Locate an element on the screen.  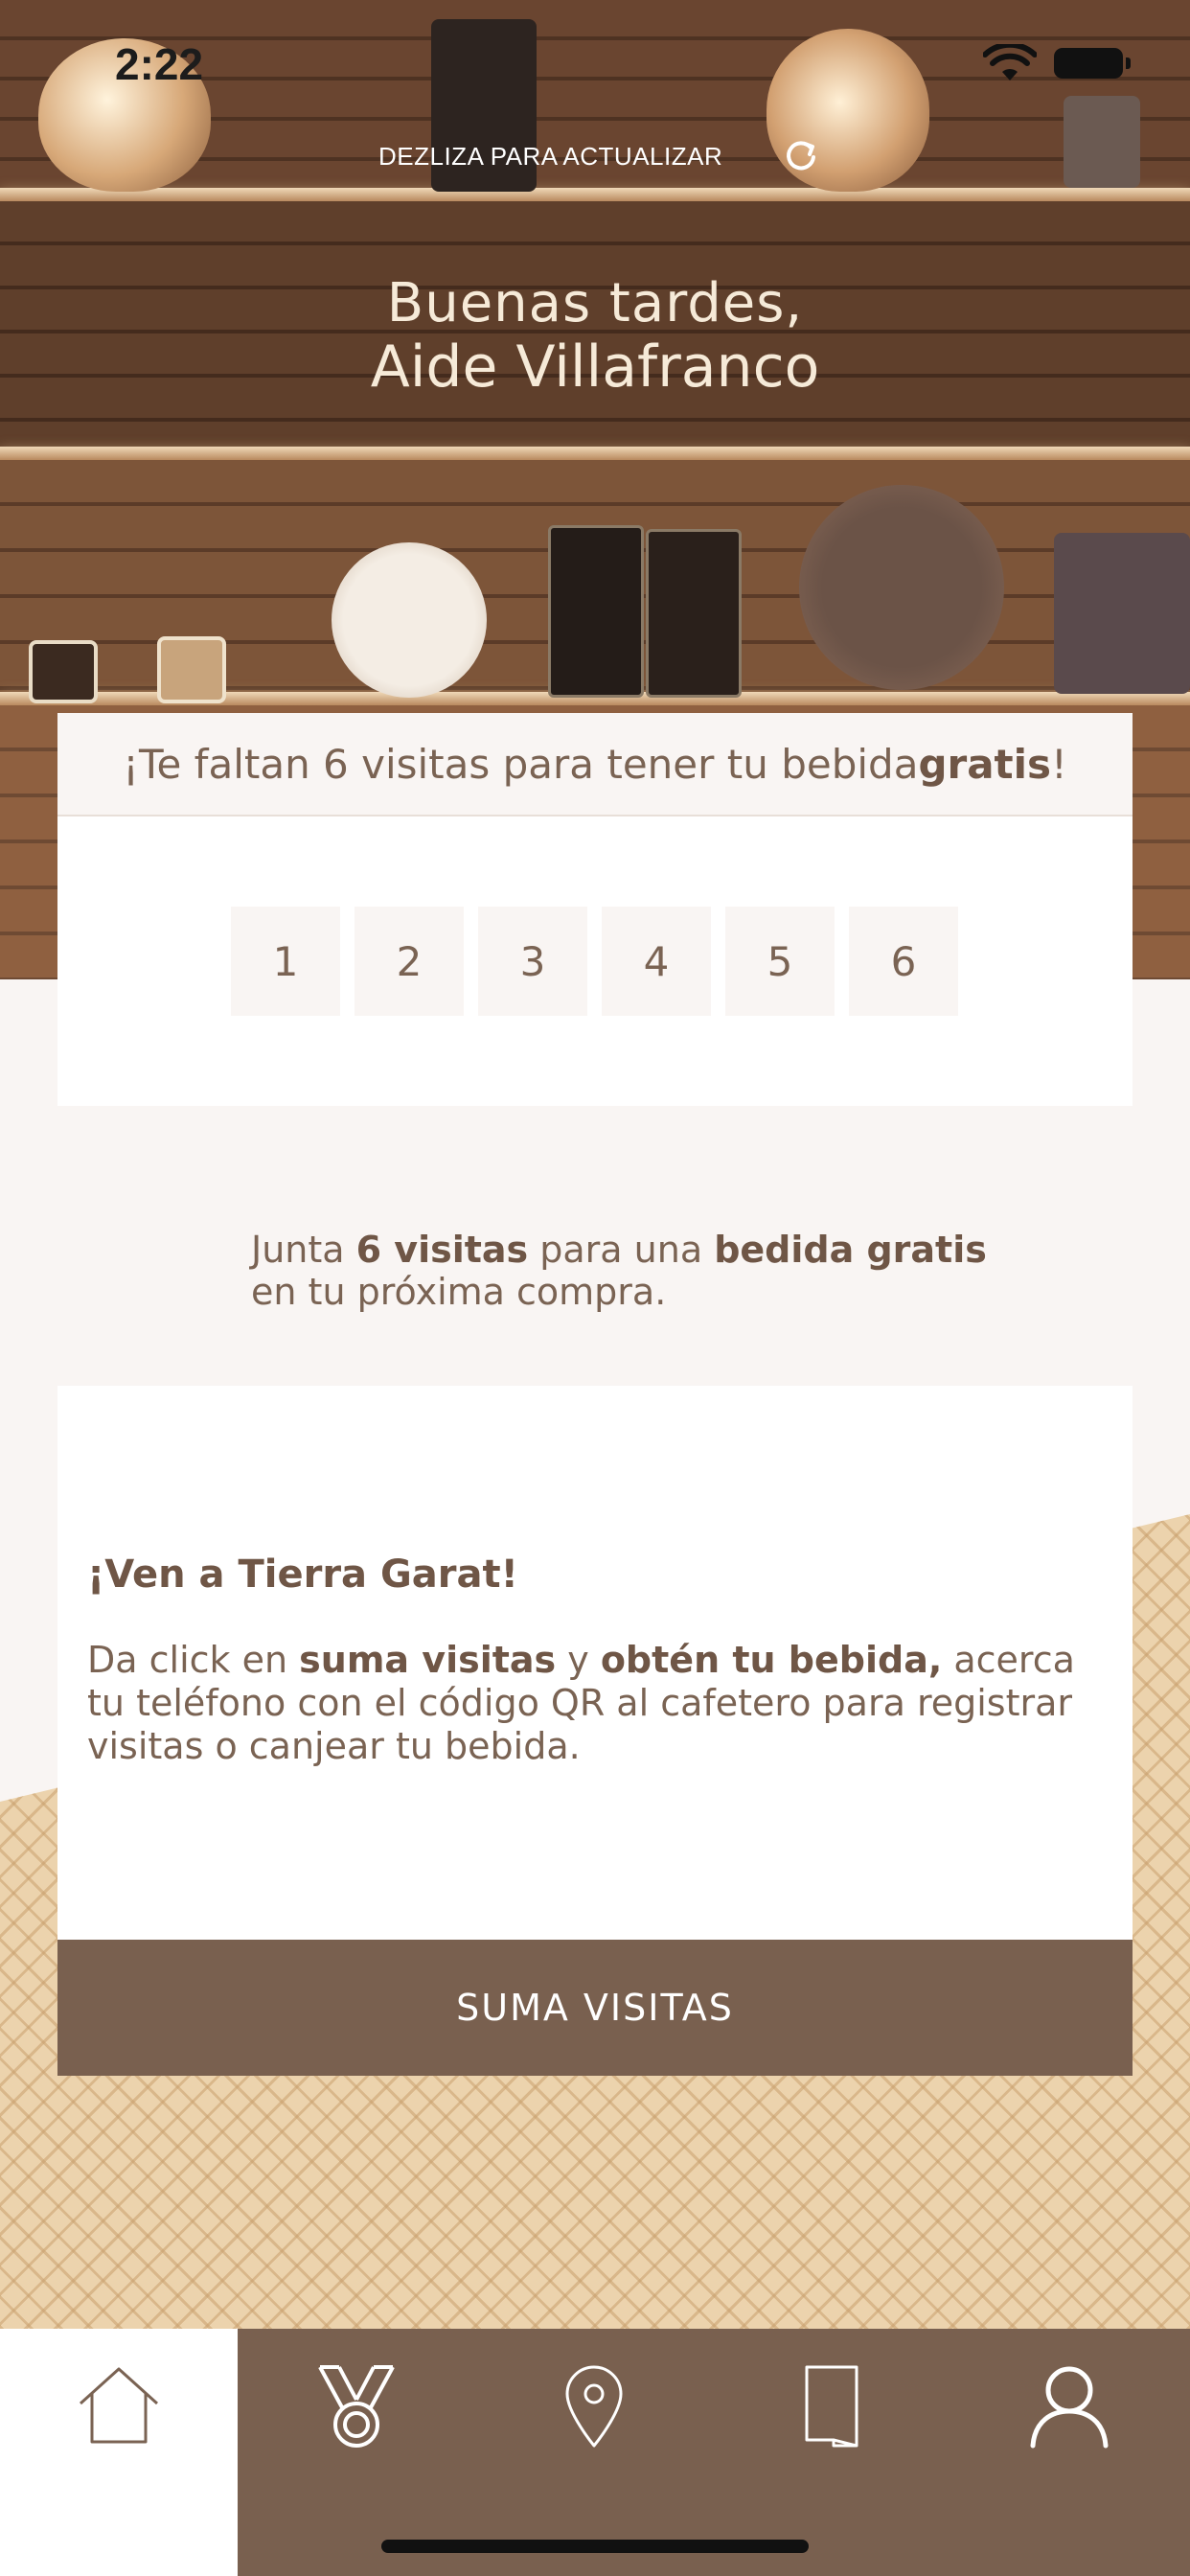
greeting-text: Buenas tardes, is located at coordinates (595, 303).